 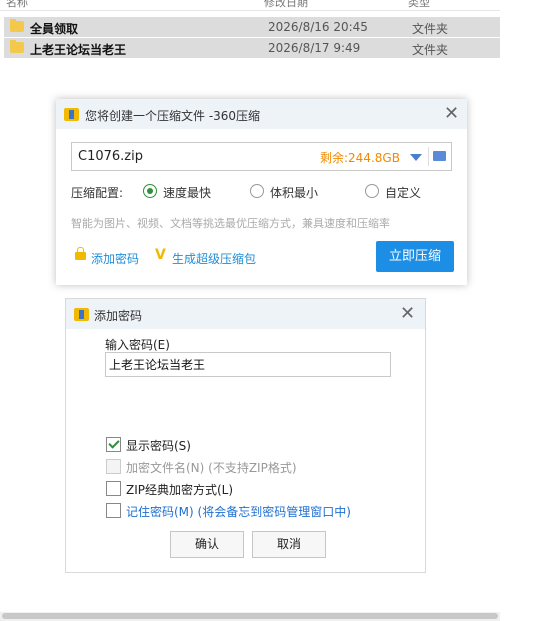 I want to click on column-header: 名称 修改日期 类型, so click(x=250, y=5).